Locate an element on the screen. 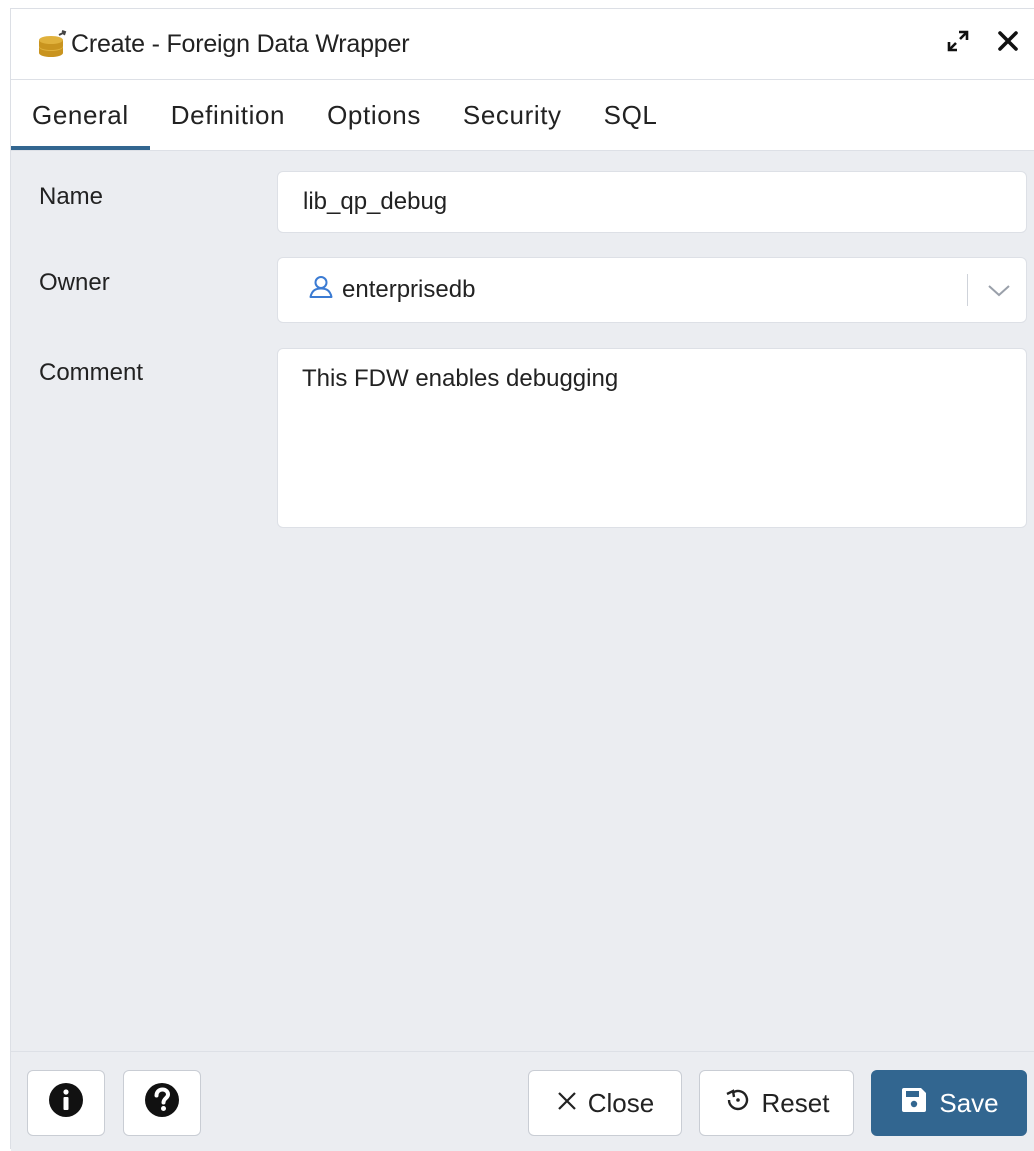  reset-button: Reset is located at coordinates (776, 1103).